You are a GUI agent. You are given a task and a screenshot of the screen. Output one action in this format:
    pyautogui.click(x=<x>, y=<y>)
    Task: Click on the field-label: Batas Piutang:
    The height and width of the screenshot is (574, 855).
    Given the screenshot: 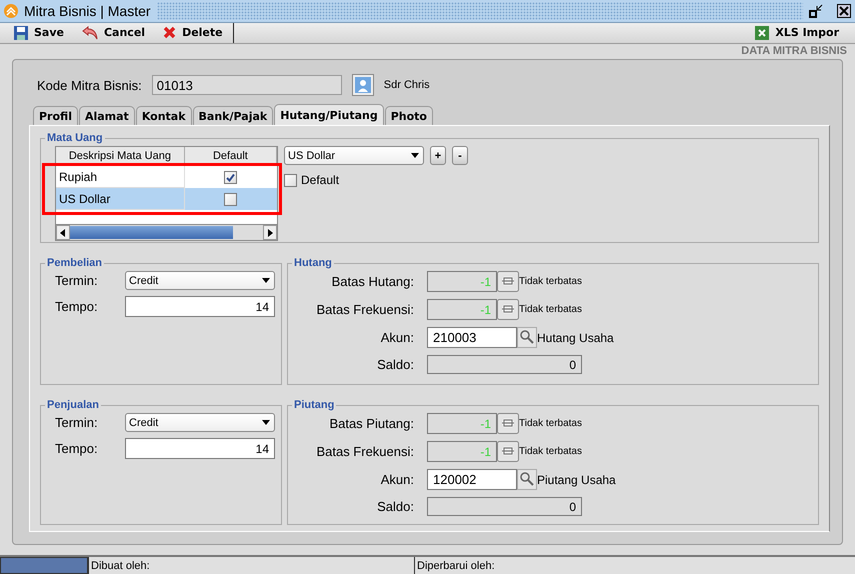 What is the action you would take?
    pyautogui.click(x=371, y=423)
    